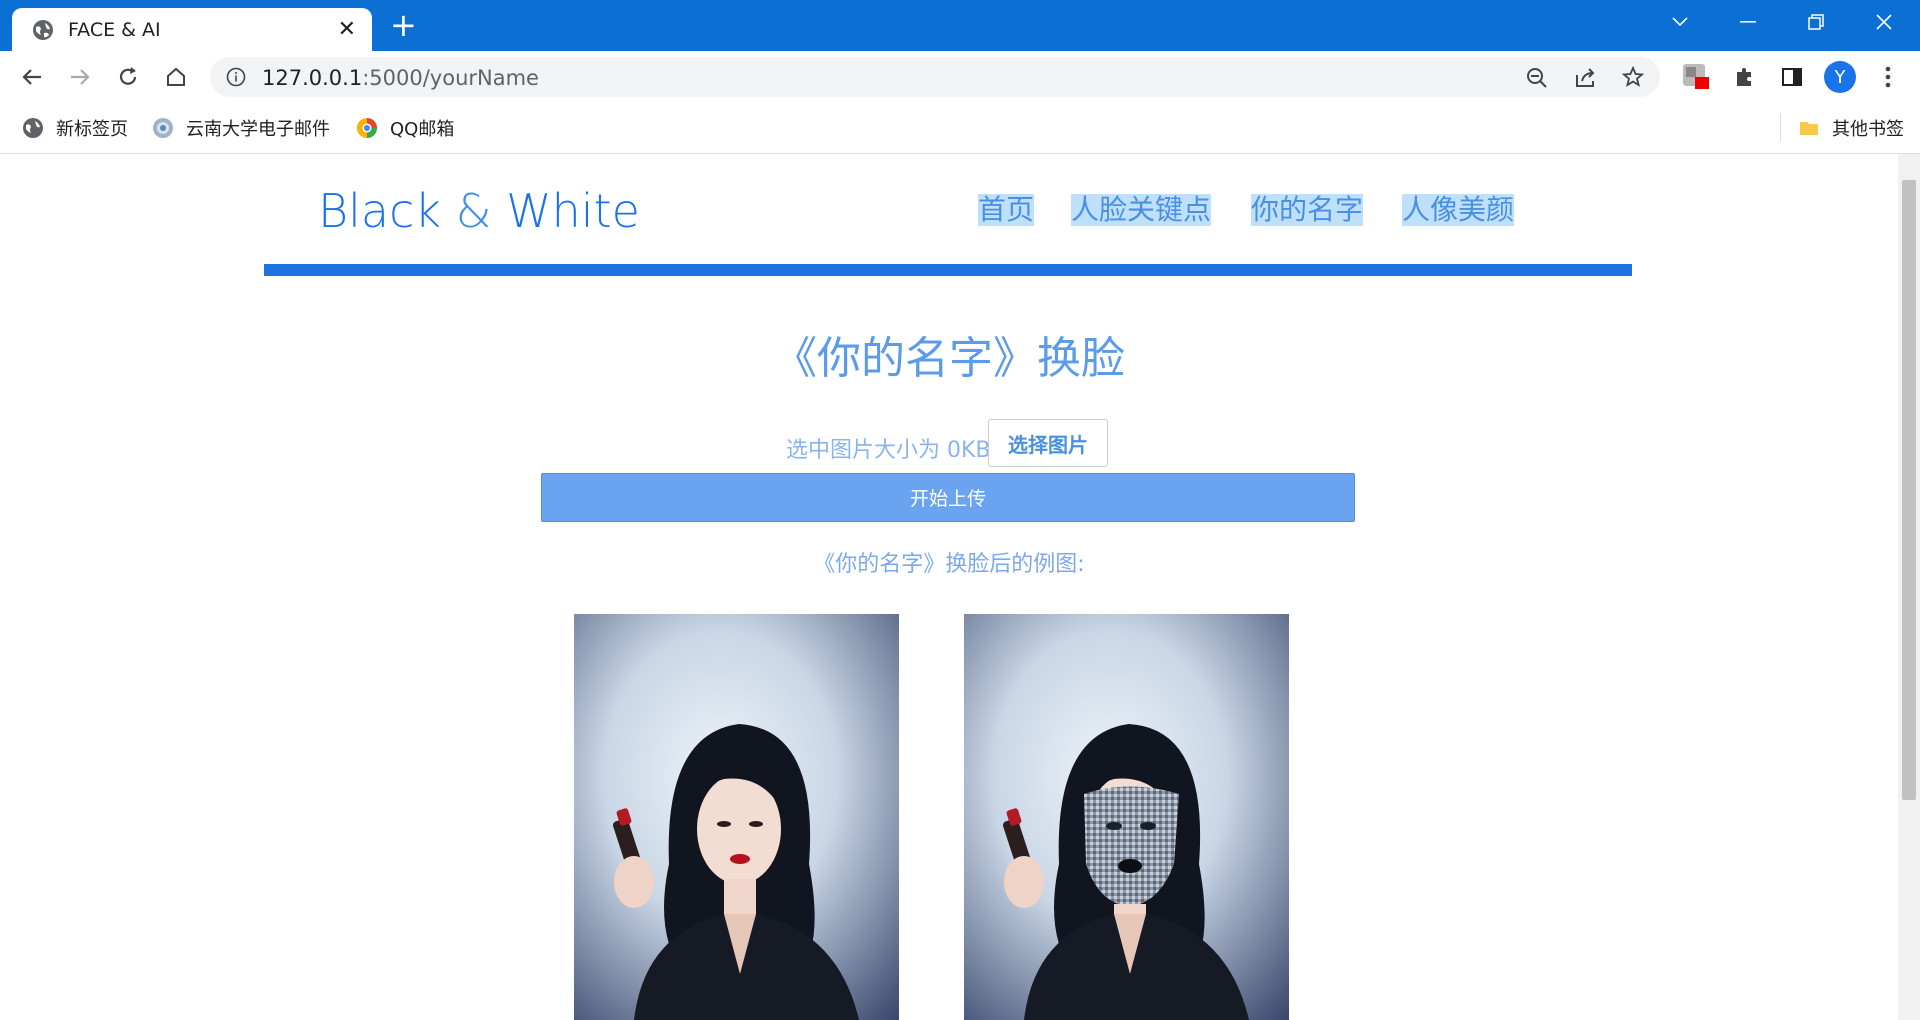 The height and width of the screenshot is (1020, 1920). Describe the element at coordinates (1141, 210) in the screenshot. I see `nav-link-face-landmarks: 人脸关键点` at that location.